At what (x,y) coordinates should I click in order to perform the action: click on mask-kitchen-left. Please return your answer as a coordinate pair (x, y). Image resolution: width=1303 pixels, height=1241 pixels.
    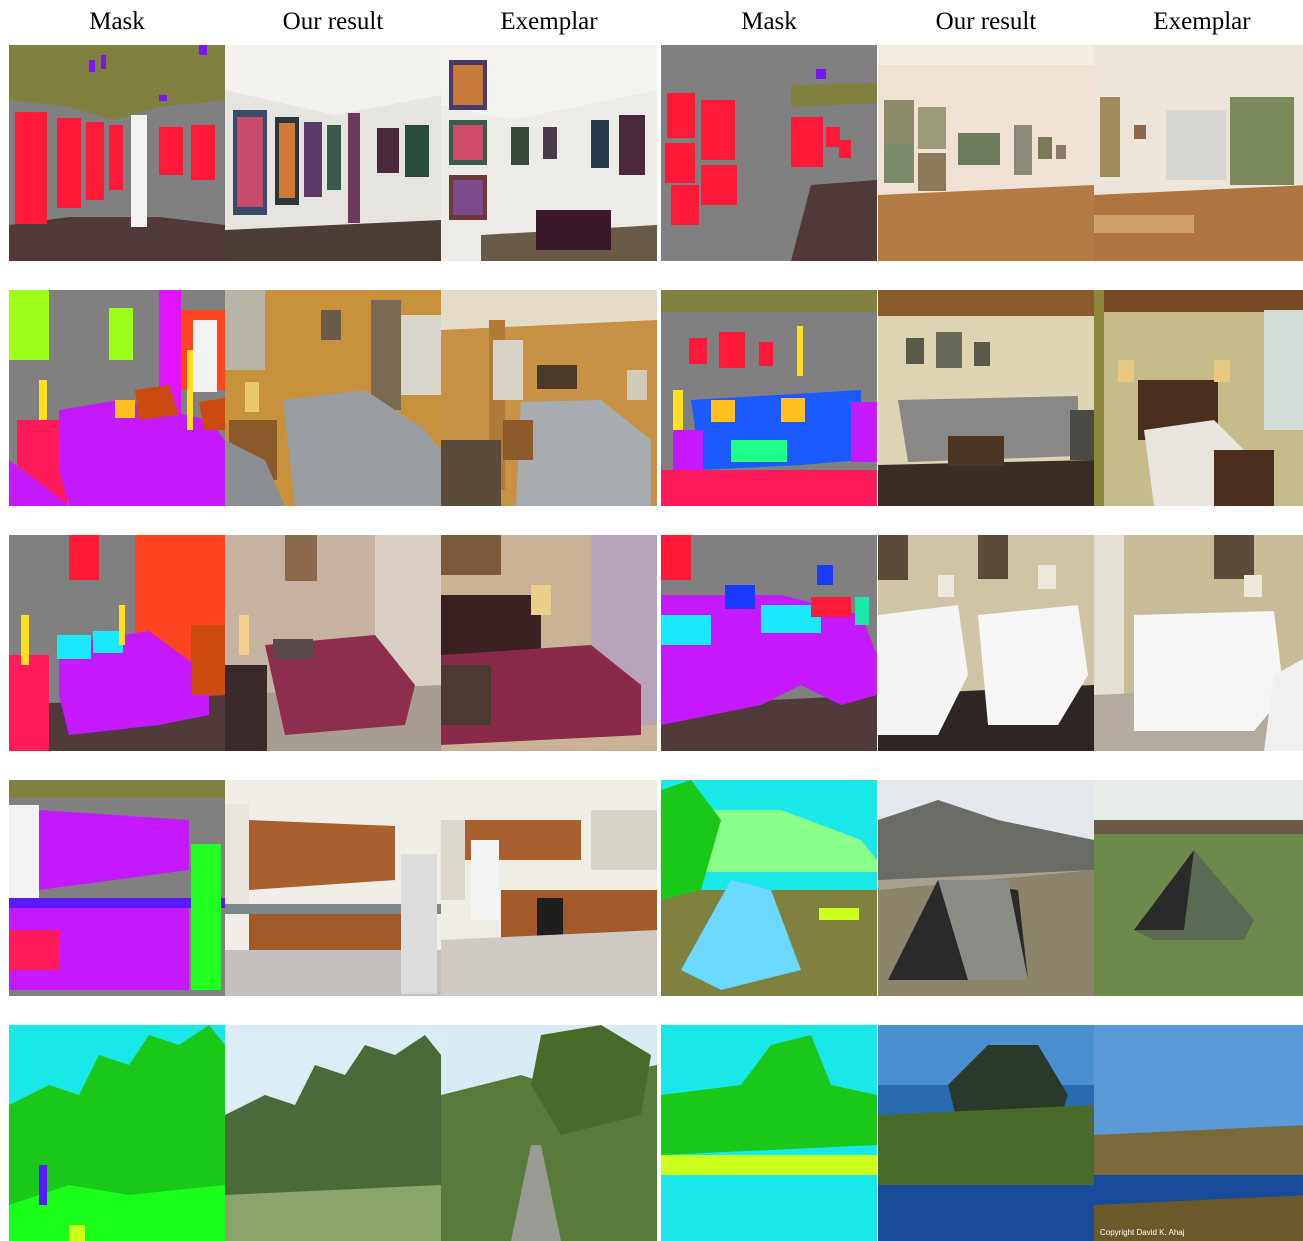
    Looking at the image, I should click on (117, 888).